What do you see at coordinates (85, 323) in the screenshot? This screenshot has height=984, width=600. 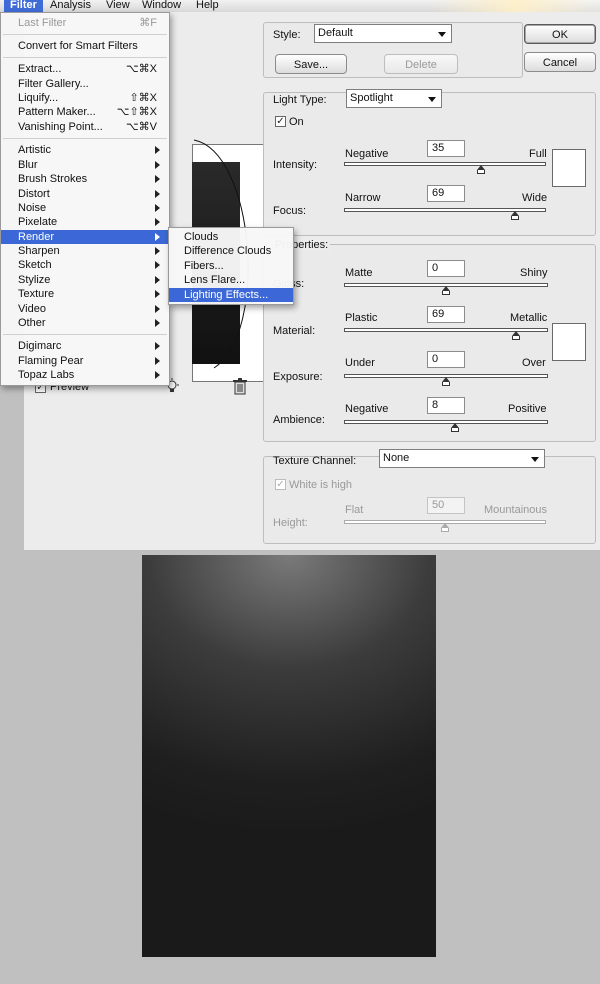 I see `menu-item-other: Other` at bounding box center [85, 323].